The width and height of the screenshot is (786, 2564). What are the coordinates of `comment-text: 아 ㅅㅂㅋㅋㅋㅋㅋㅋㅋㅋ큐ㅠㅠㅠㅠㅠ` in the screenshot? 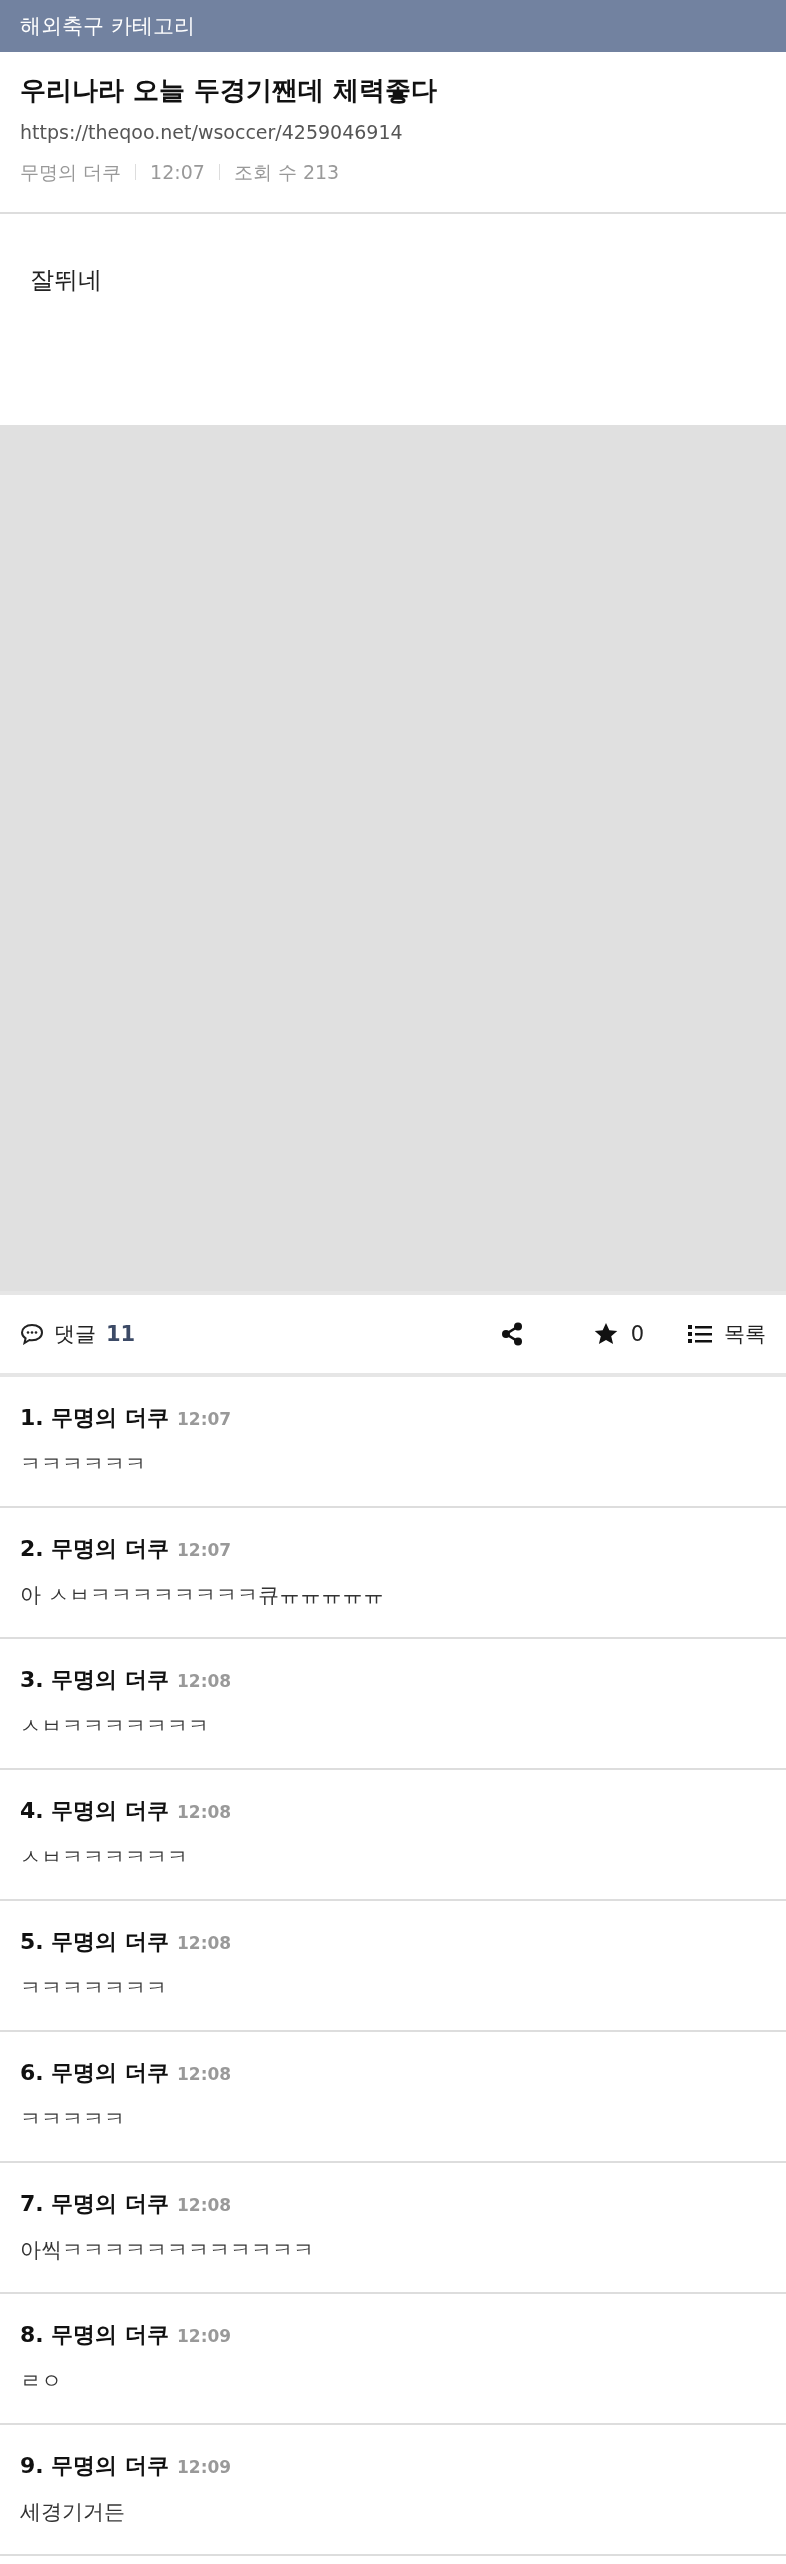 It's located at (202, 1595).